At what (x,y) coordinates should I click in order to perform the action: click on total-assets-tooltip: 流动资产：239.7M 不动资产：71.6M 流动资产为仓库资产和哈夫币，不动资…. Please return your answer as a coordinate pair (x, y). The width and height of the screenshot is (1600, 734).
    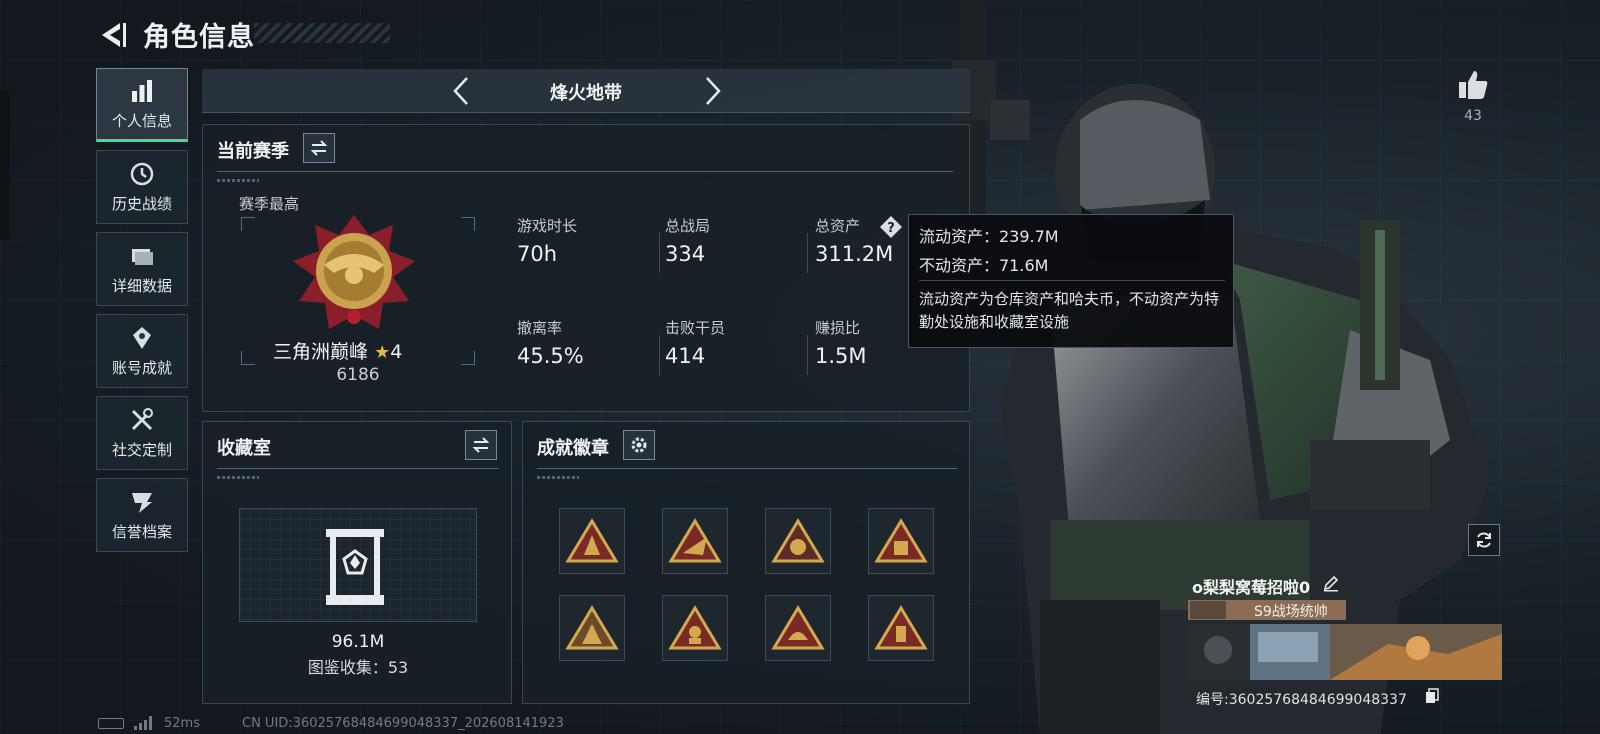
    Looking at the image, I should click on (1071, 281).